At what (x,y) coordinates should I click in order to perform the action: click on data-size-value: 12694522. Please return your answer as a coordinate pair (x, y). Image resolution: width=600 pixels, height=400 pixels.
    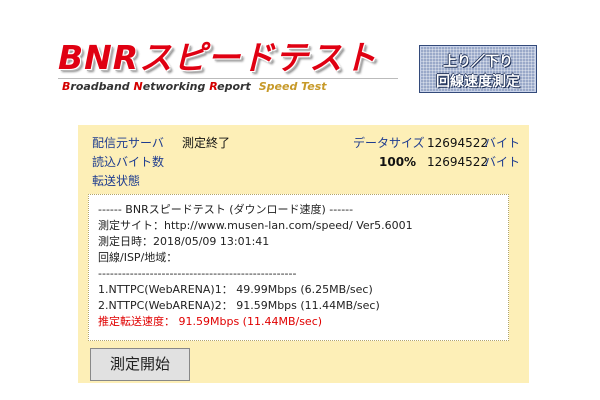
    Looking at the image, I should click on (458, 143).